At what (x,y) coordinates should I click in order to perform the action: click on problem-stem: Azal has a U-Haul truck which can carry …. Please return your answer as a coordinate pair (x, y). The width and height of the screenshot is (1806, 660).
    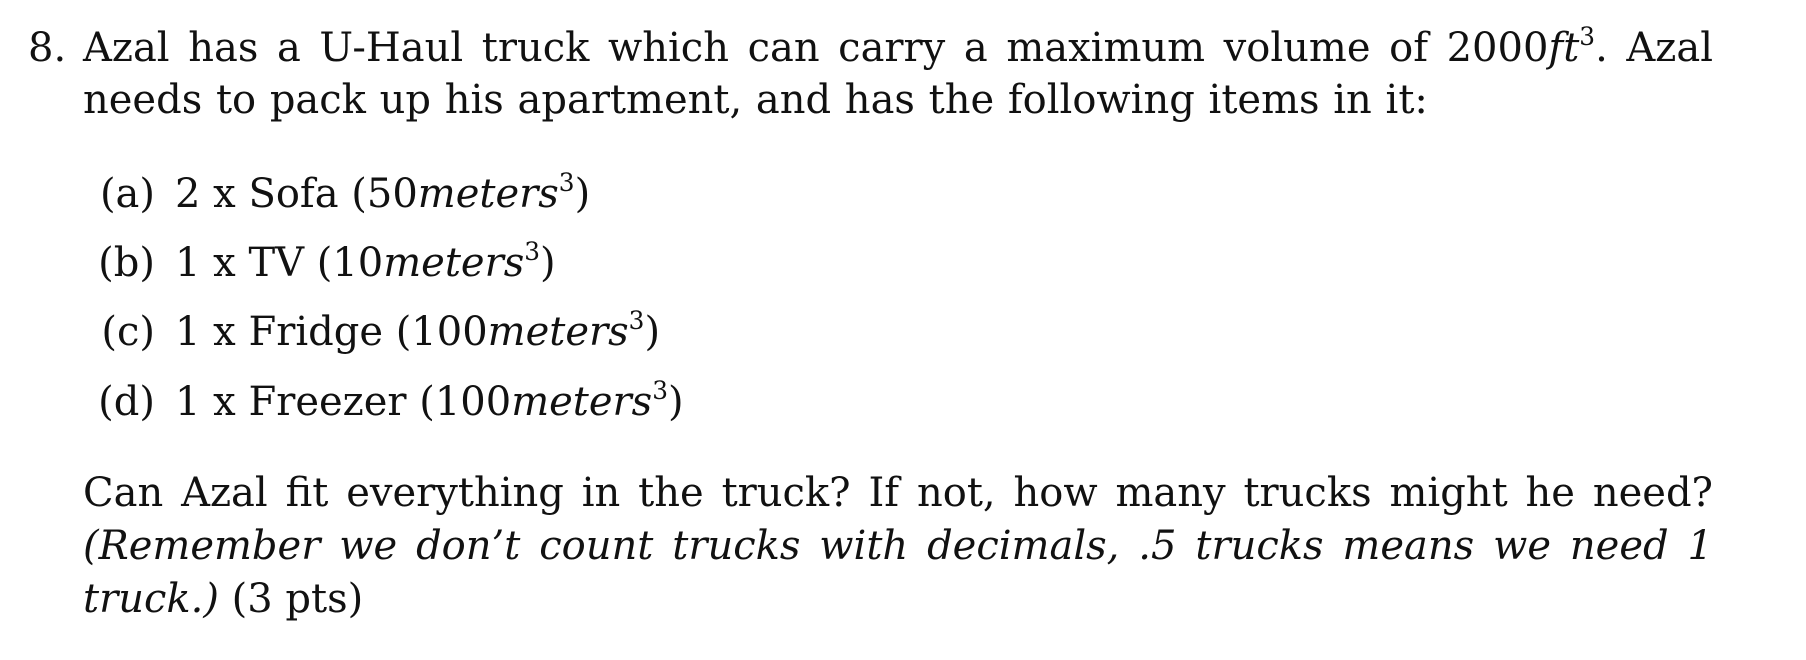
    Looking at the image, I should click on (898, 74).